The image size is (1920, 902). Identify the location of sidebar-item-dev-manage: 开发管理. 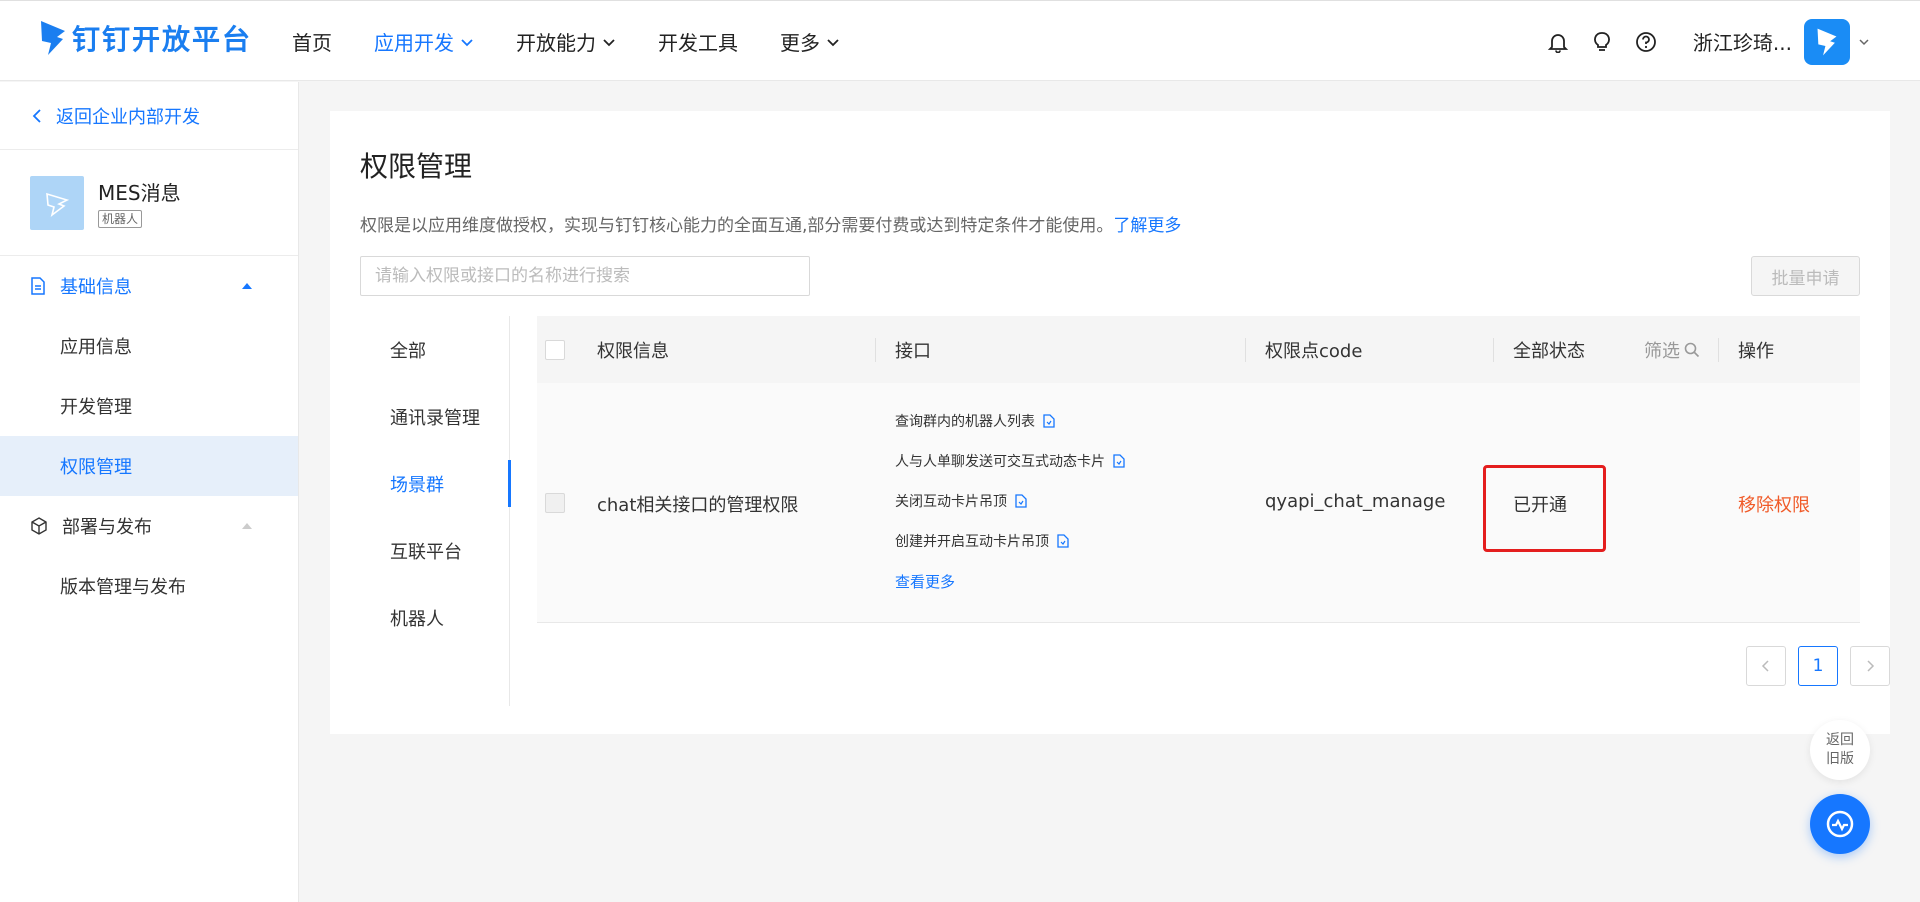
(149, 406).